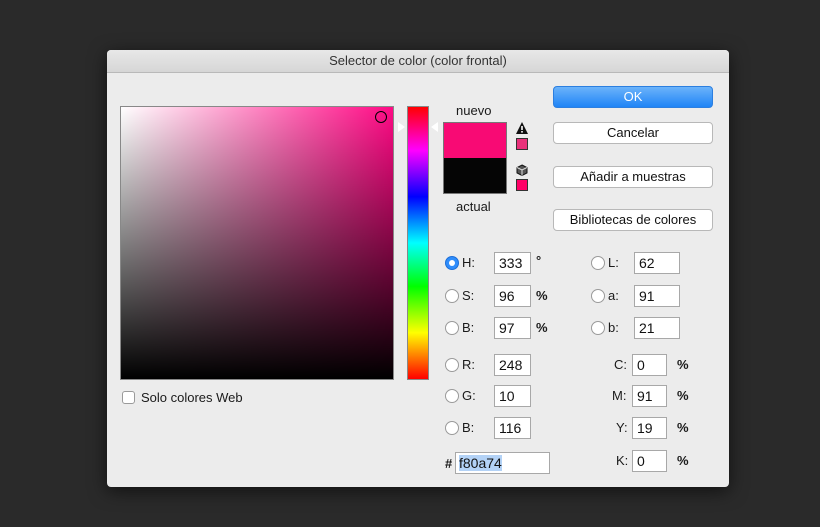 The height and width of the screenshot is (527, 820). What do you see at coordinates (633, 133) in the screenshot?
I see `cancel-button: Cancelar` at bounding box center [633, 133].